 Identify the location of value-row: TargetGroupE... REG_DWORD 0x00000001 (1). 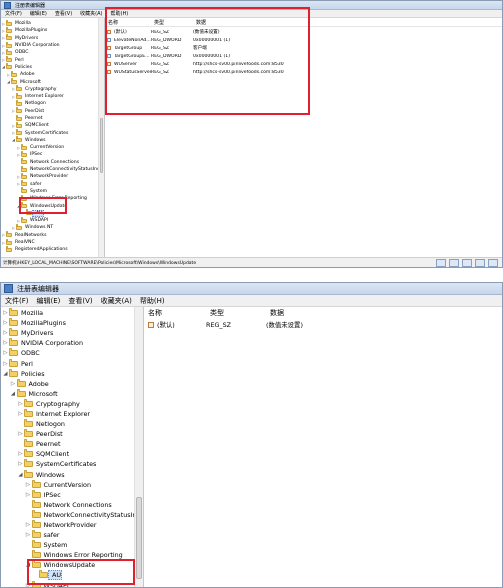
(303, 56).